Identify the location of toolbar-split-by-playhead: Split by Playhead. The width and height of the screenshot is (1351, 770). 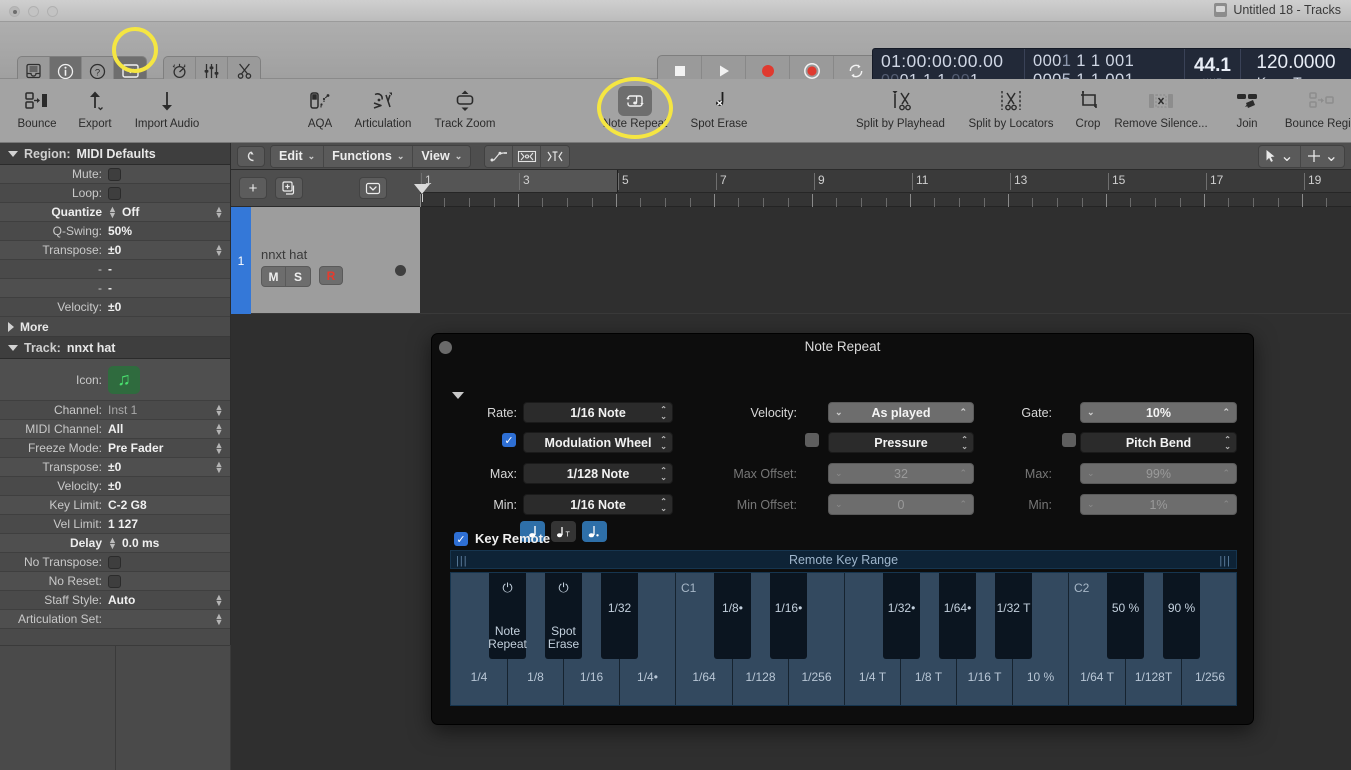
(900, 107).